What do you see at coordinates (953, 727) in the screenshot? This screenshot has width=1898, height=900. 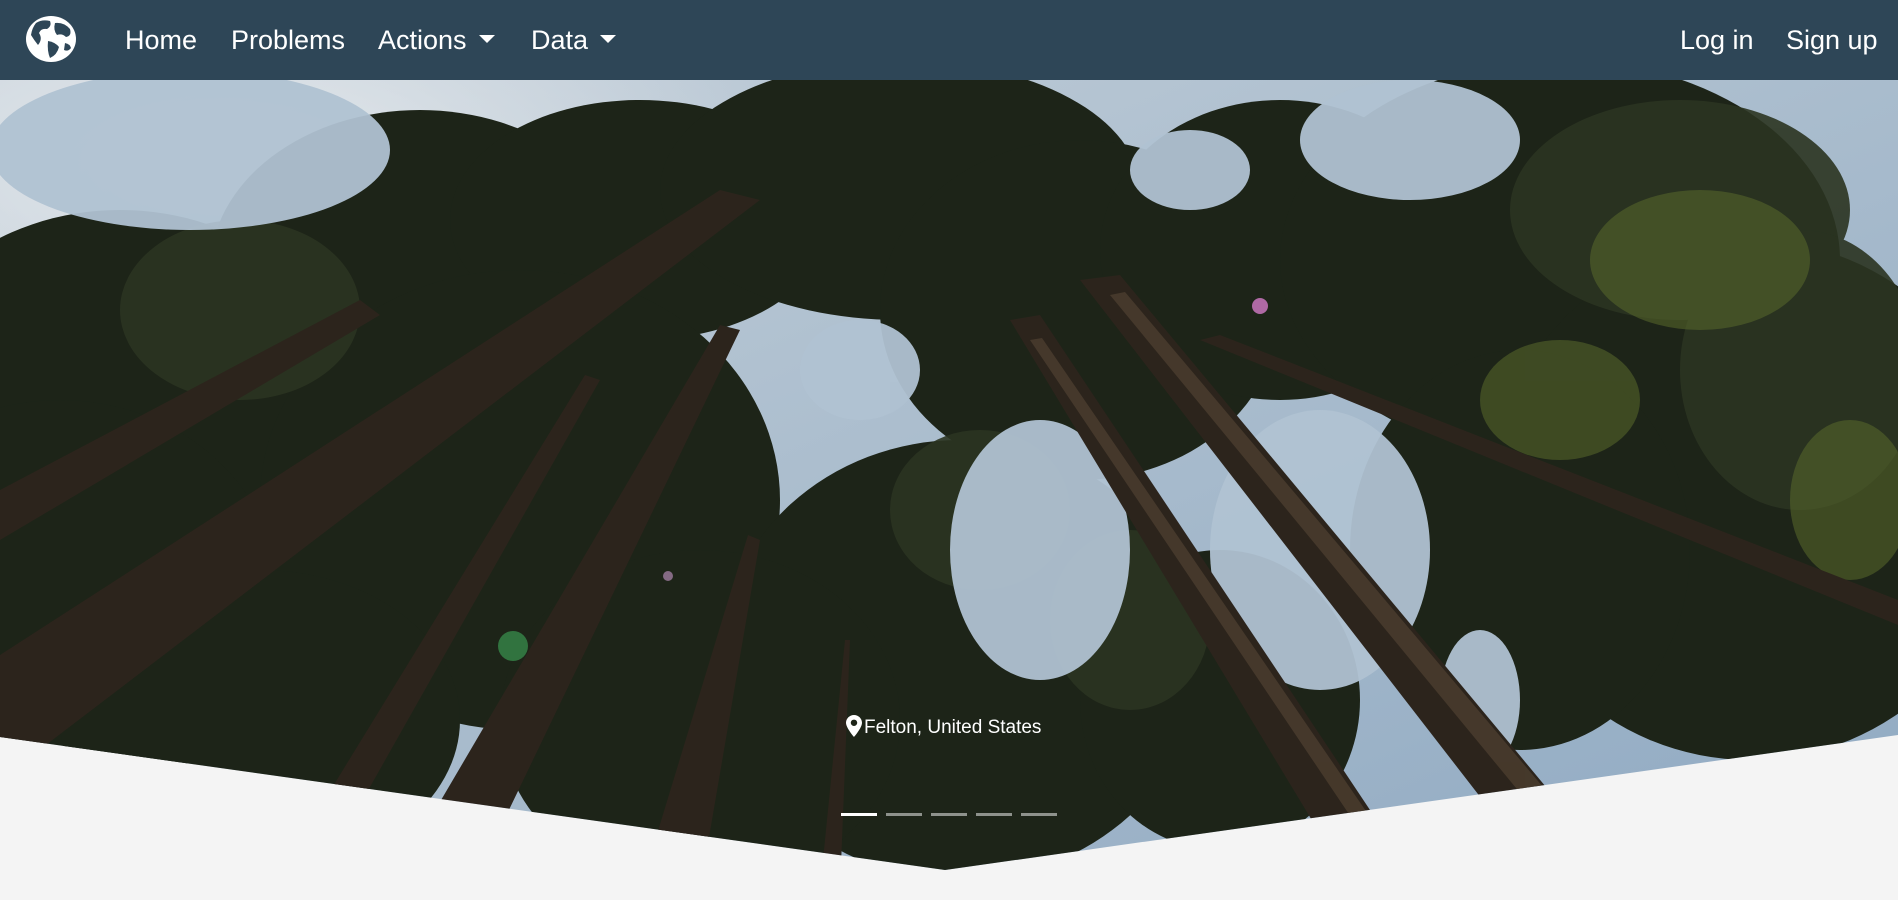 I see `location-text: Felton, United States` at bounding box center [953, 727].